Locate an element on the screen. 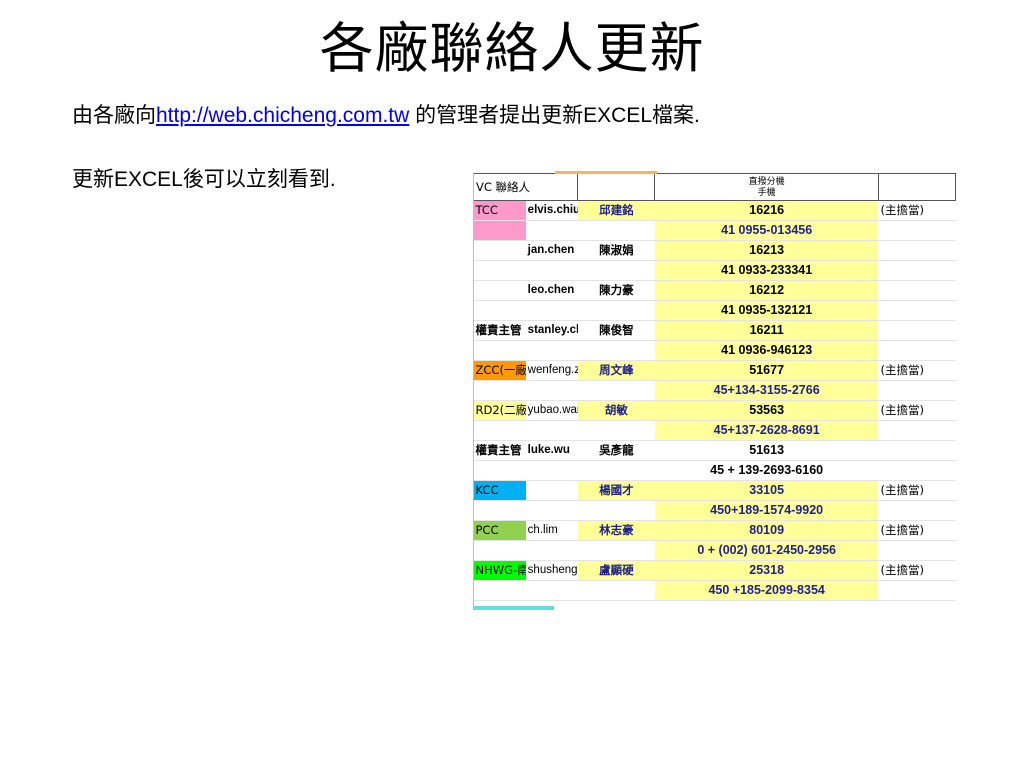  header-phone-cell: 直撥分機 手機 is located at coordinates (766, 187).